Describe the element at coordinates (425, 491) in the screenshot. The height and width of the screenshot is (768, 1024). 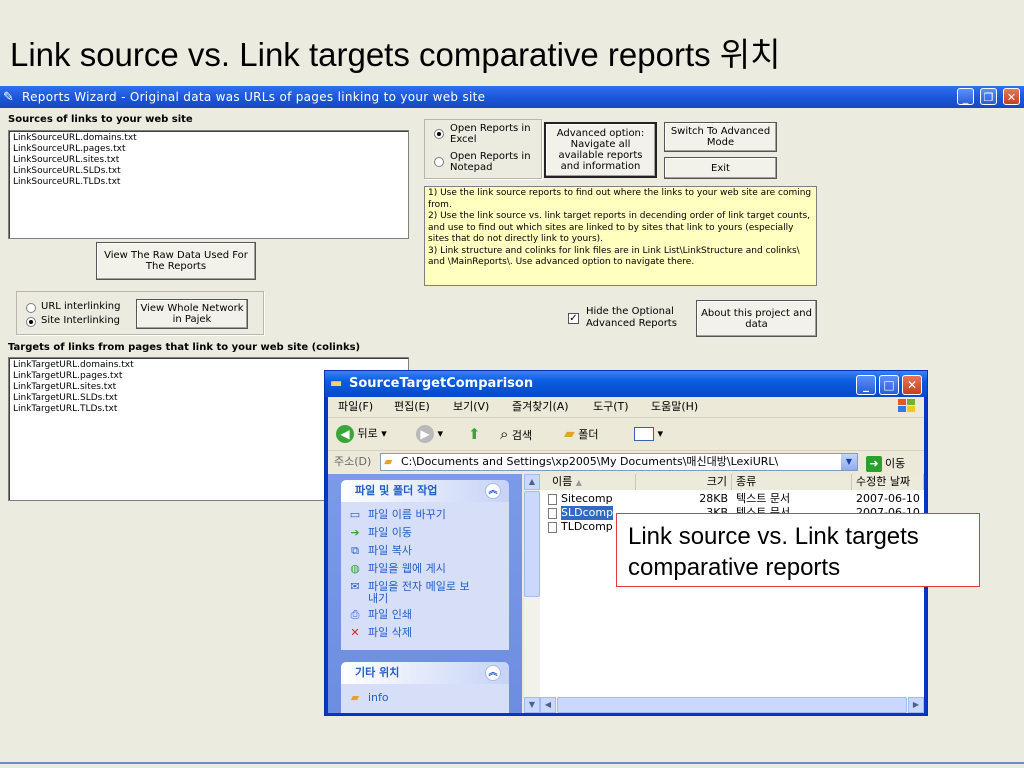
I see `file-tasks-header: 파일 및 폴더 작업 ︽` at that location.